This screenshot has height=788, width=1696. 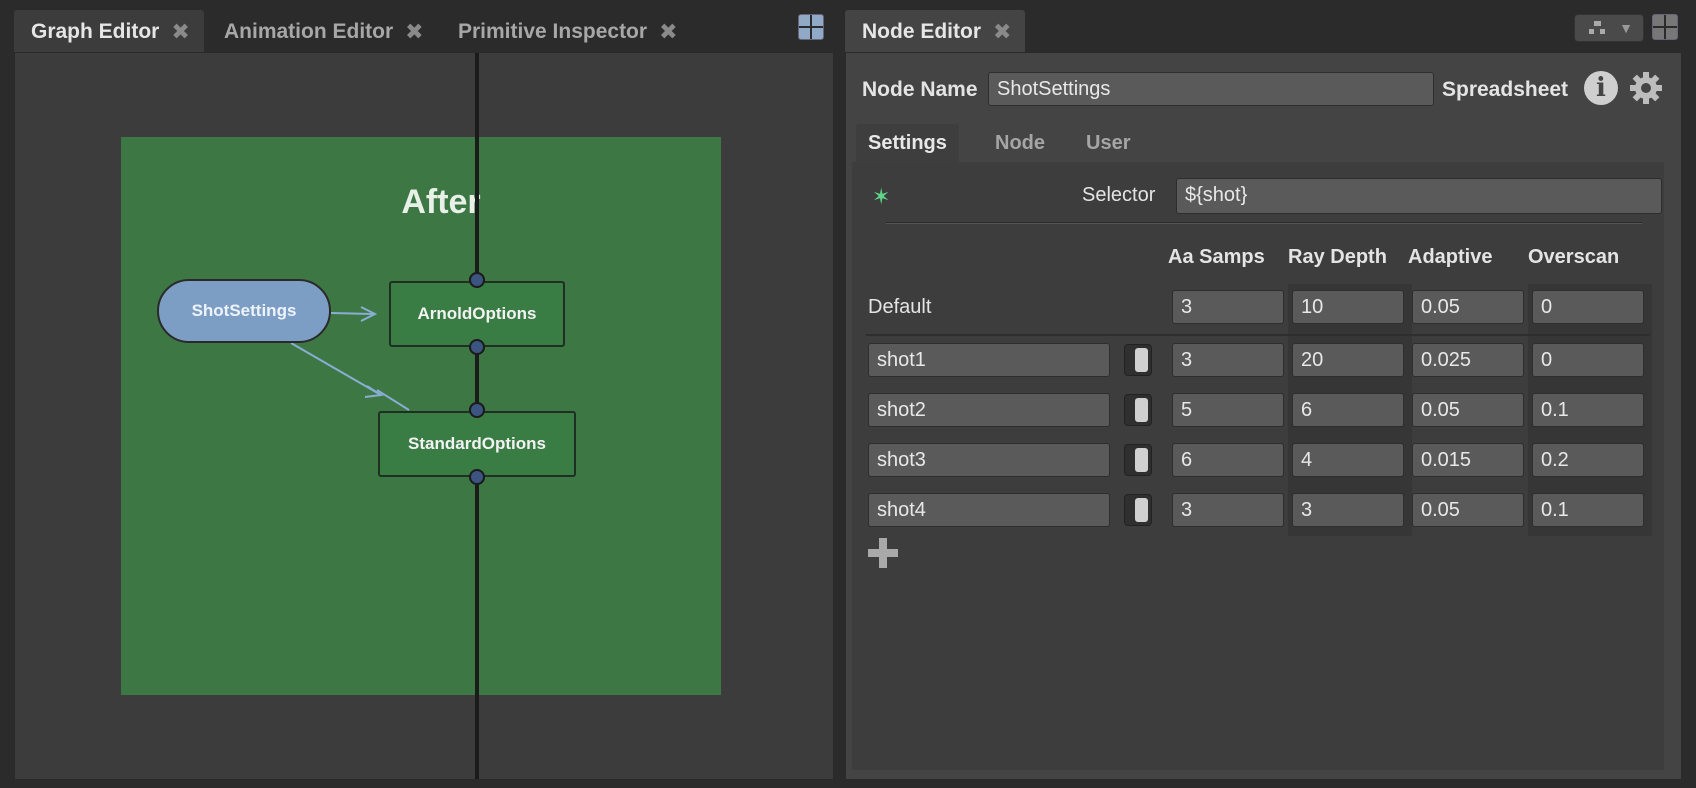 I want to click on ray-depth-field: 4, so click(x=1348, y=460).